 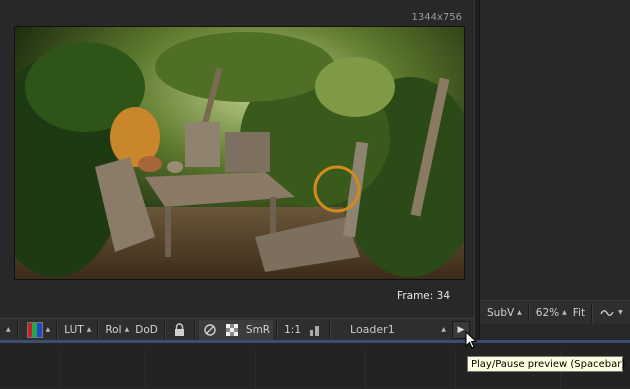 I want to click on image-resolution: 1344x756, so click(x=436, y=17).